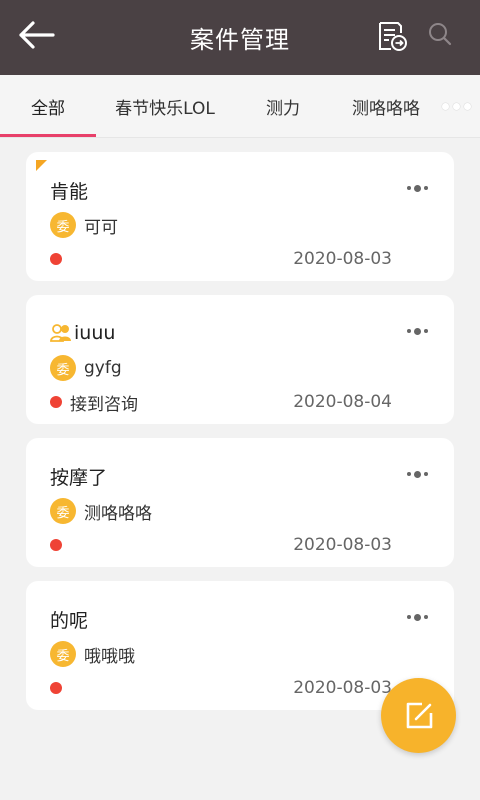 The image size is (480, 800). I want to click on document-export-icon, so click(393, 36).